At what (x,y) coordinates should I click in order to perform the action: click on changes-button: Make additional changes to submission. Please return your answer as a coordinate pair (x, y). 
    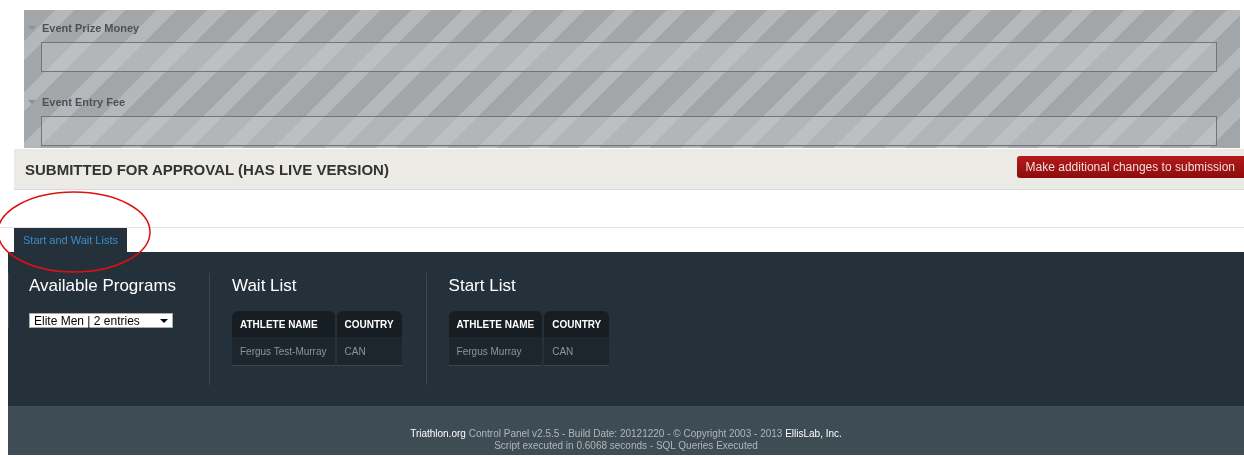
    Looking at the image, I should click on (1130, 166).